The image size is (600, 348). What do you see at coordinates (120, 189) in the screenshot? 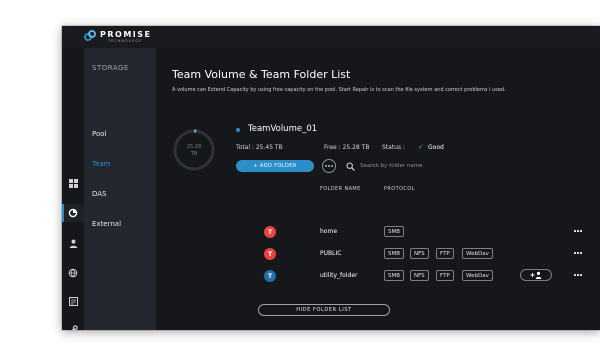
I see `storage-subnav: STORAGE Pool Team DAS External` at bounding box center [120, 189].